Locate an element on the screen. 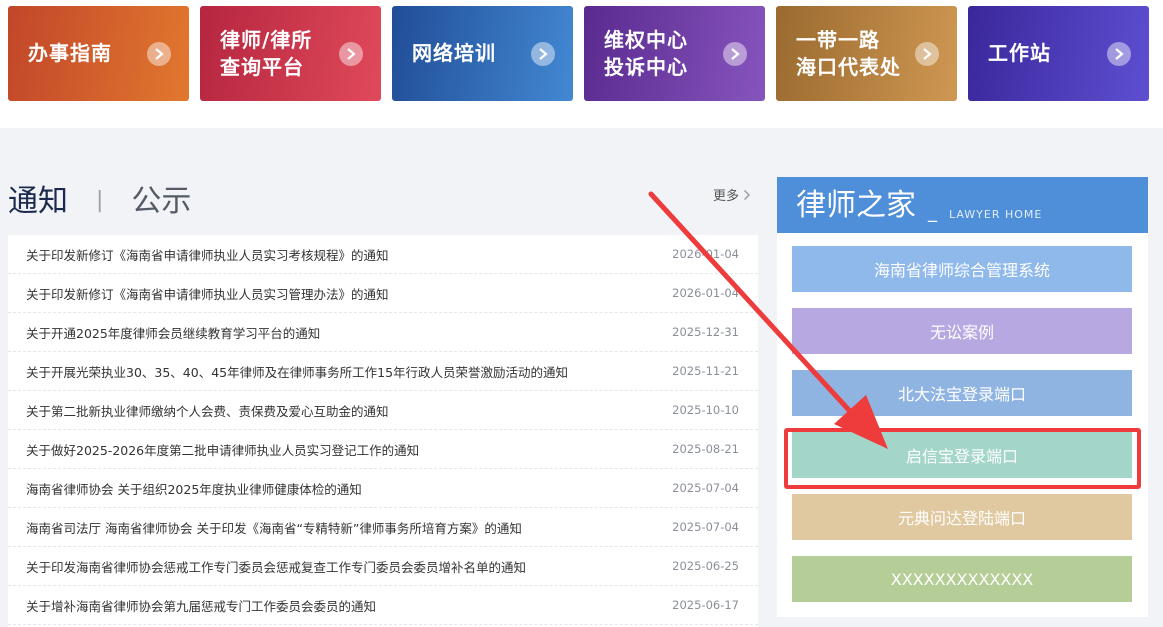 The image size is (1163, 627). notice-title: 关于印发新修订《海南省申请律师执业人员实习管理办法》的通知 is located at coordinates (207, 294).